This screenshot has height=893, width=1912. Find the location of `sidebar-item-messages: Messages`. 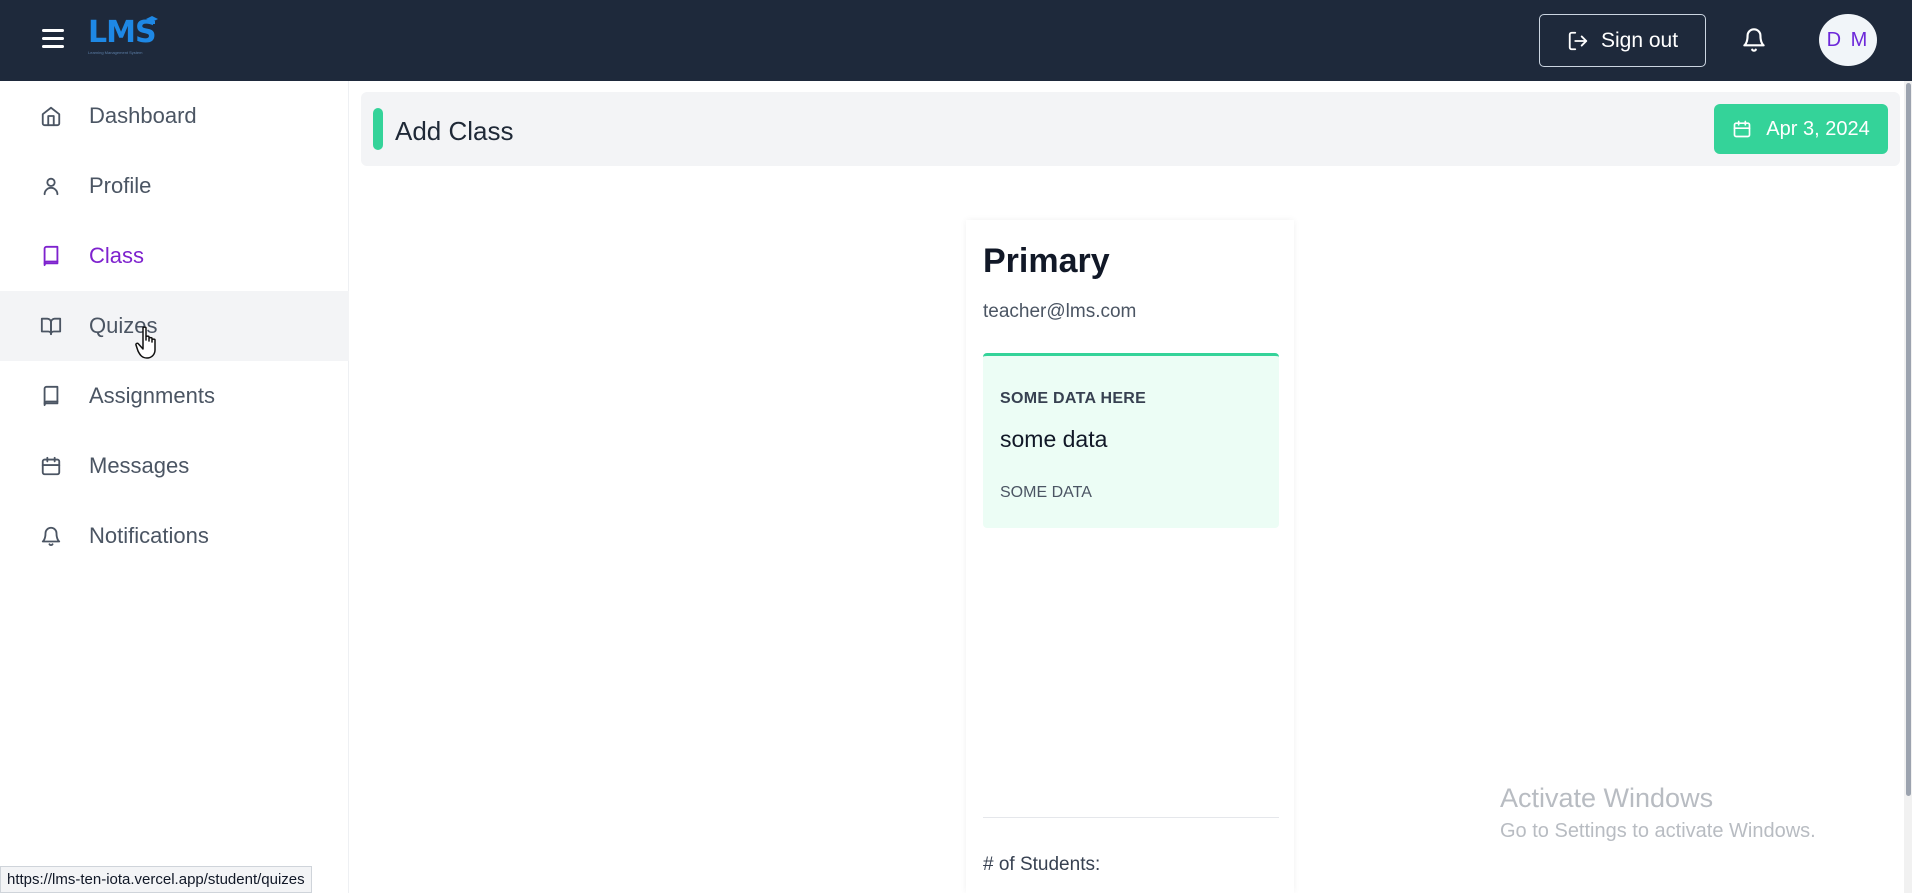

sidebar-item-messages: Messages is located at coordinates (174, 466).